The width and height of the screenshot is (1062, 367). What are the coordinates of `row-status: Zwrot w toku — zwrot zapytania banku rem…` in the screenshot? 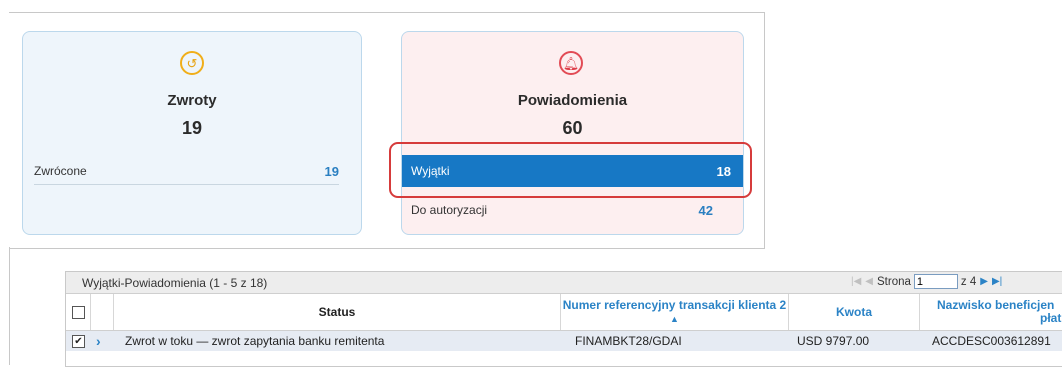 It's located at (255, 341).